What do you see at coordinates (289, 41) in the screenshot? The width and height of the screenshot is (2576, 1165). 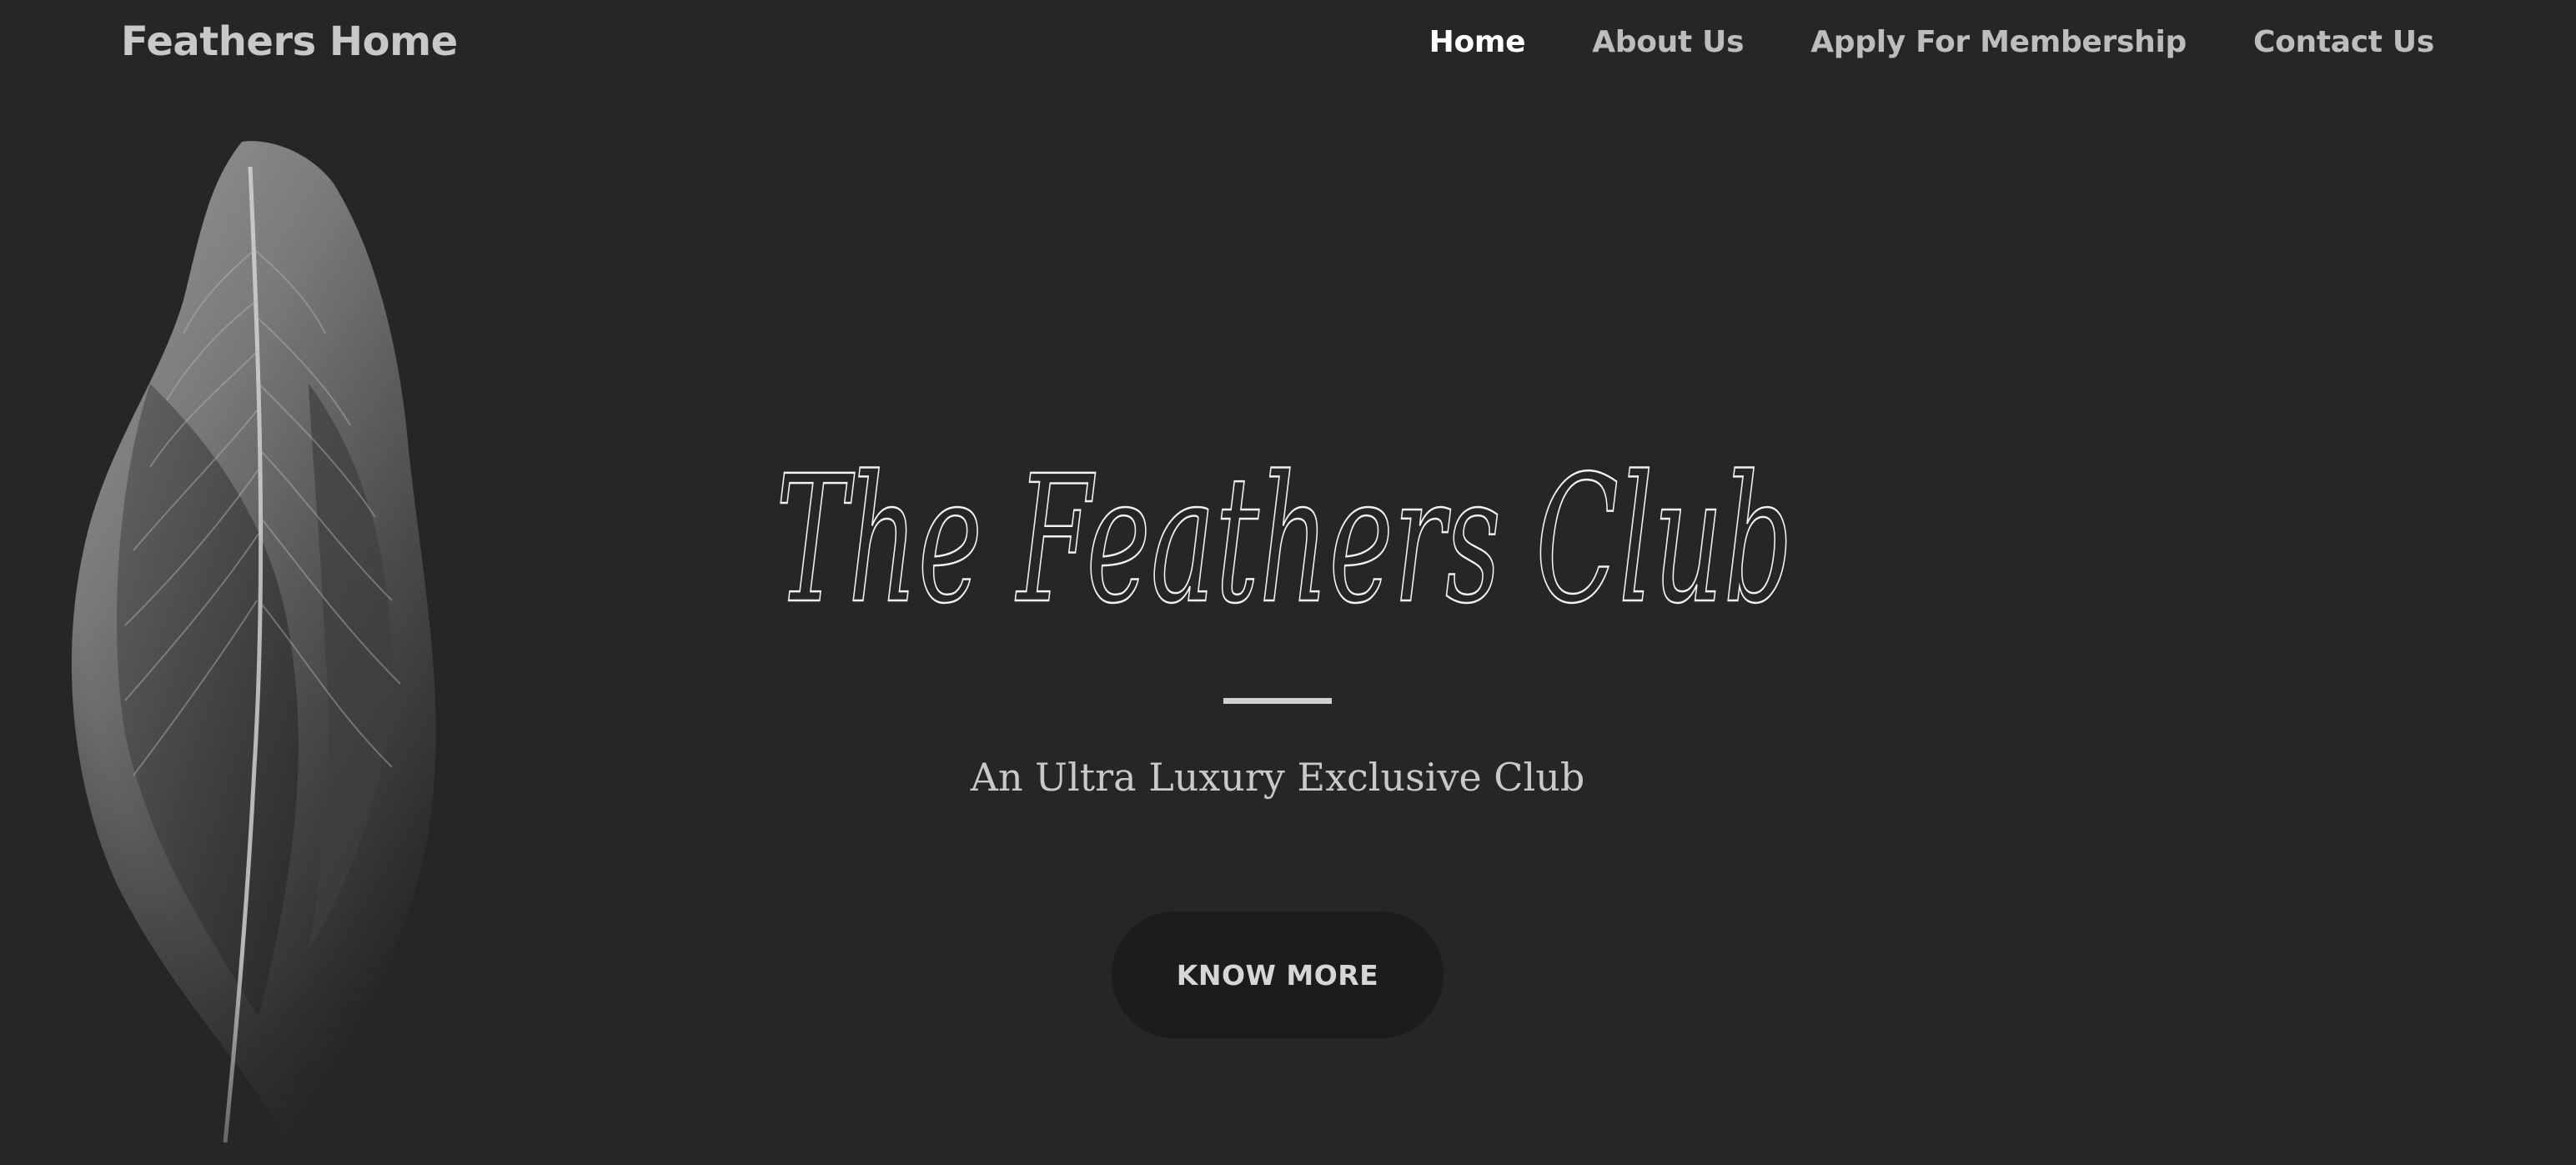 I see `brand-link: Feathers Home` at bounding box center [289, 41].